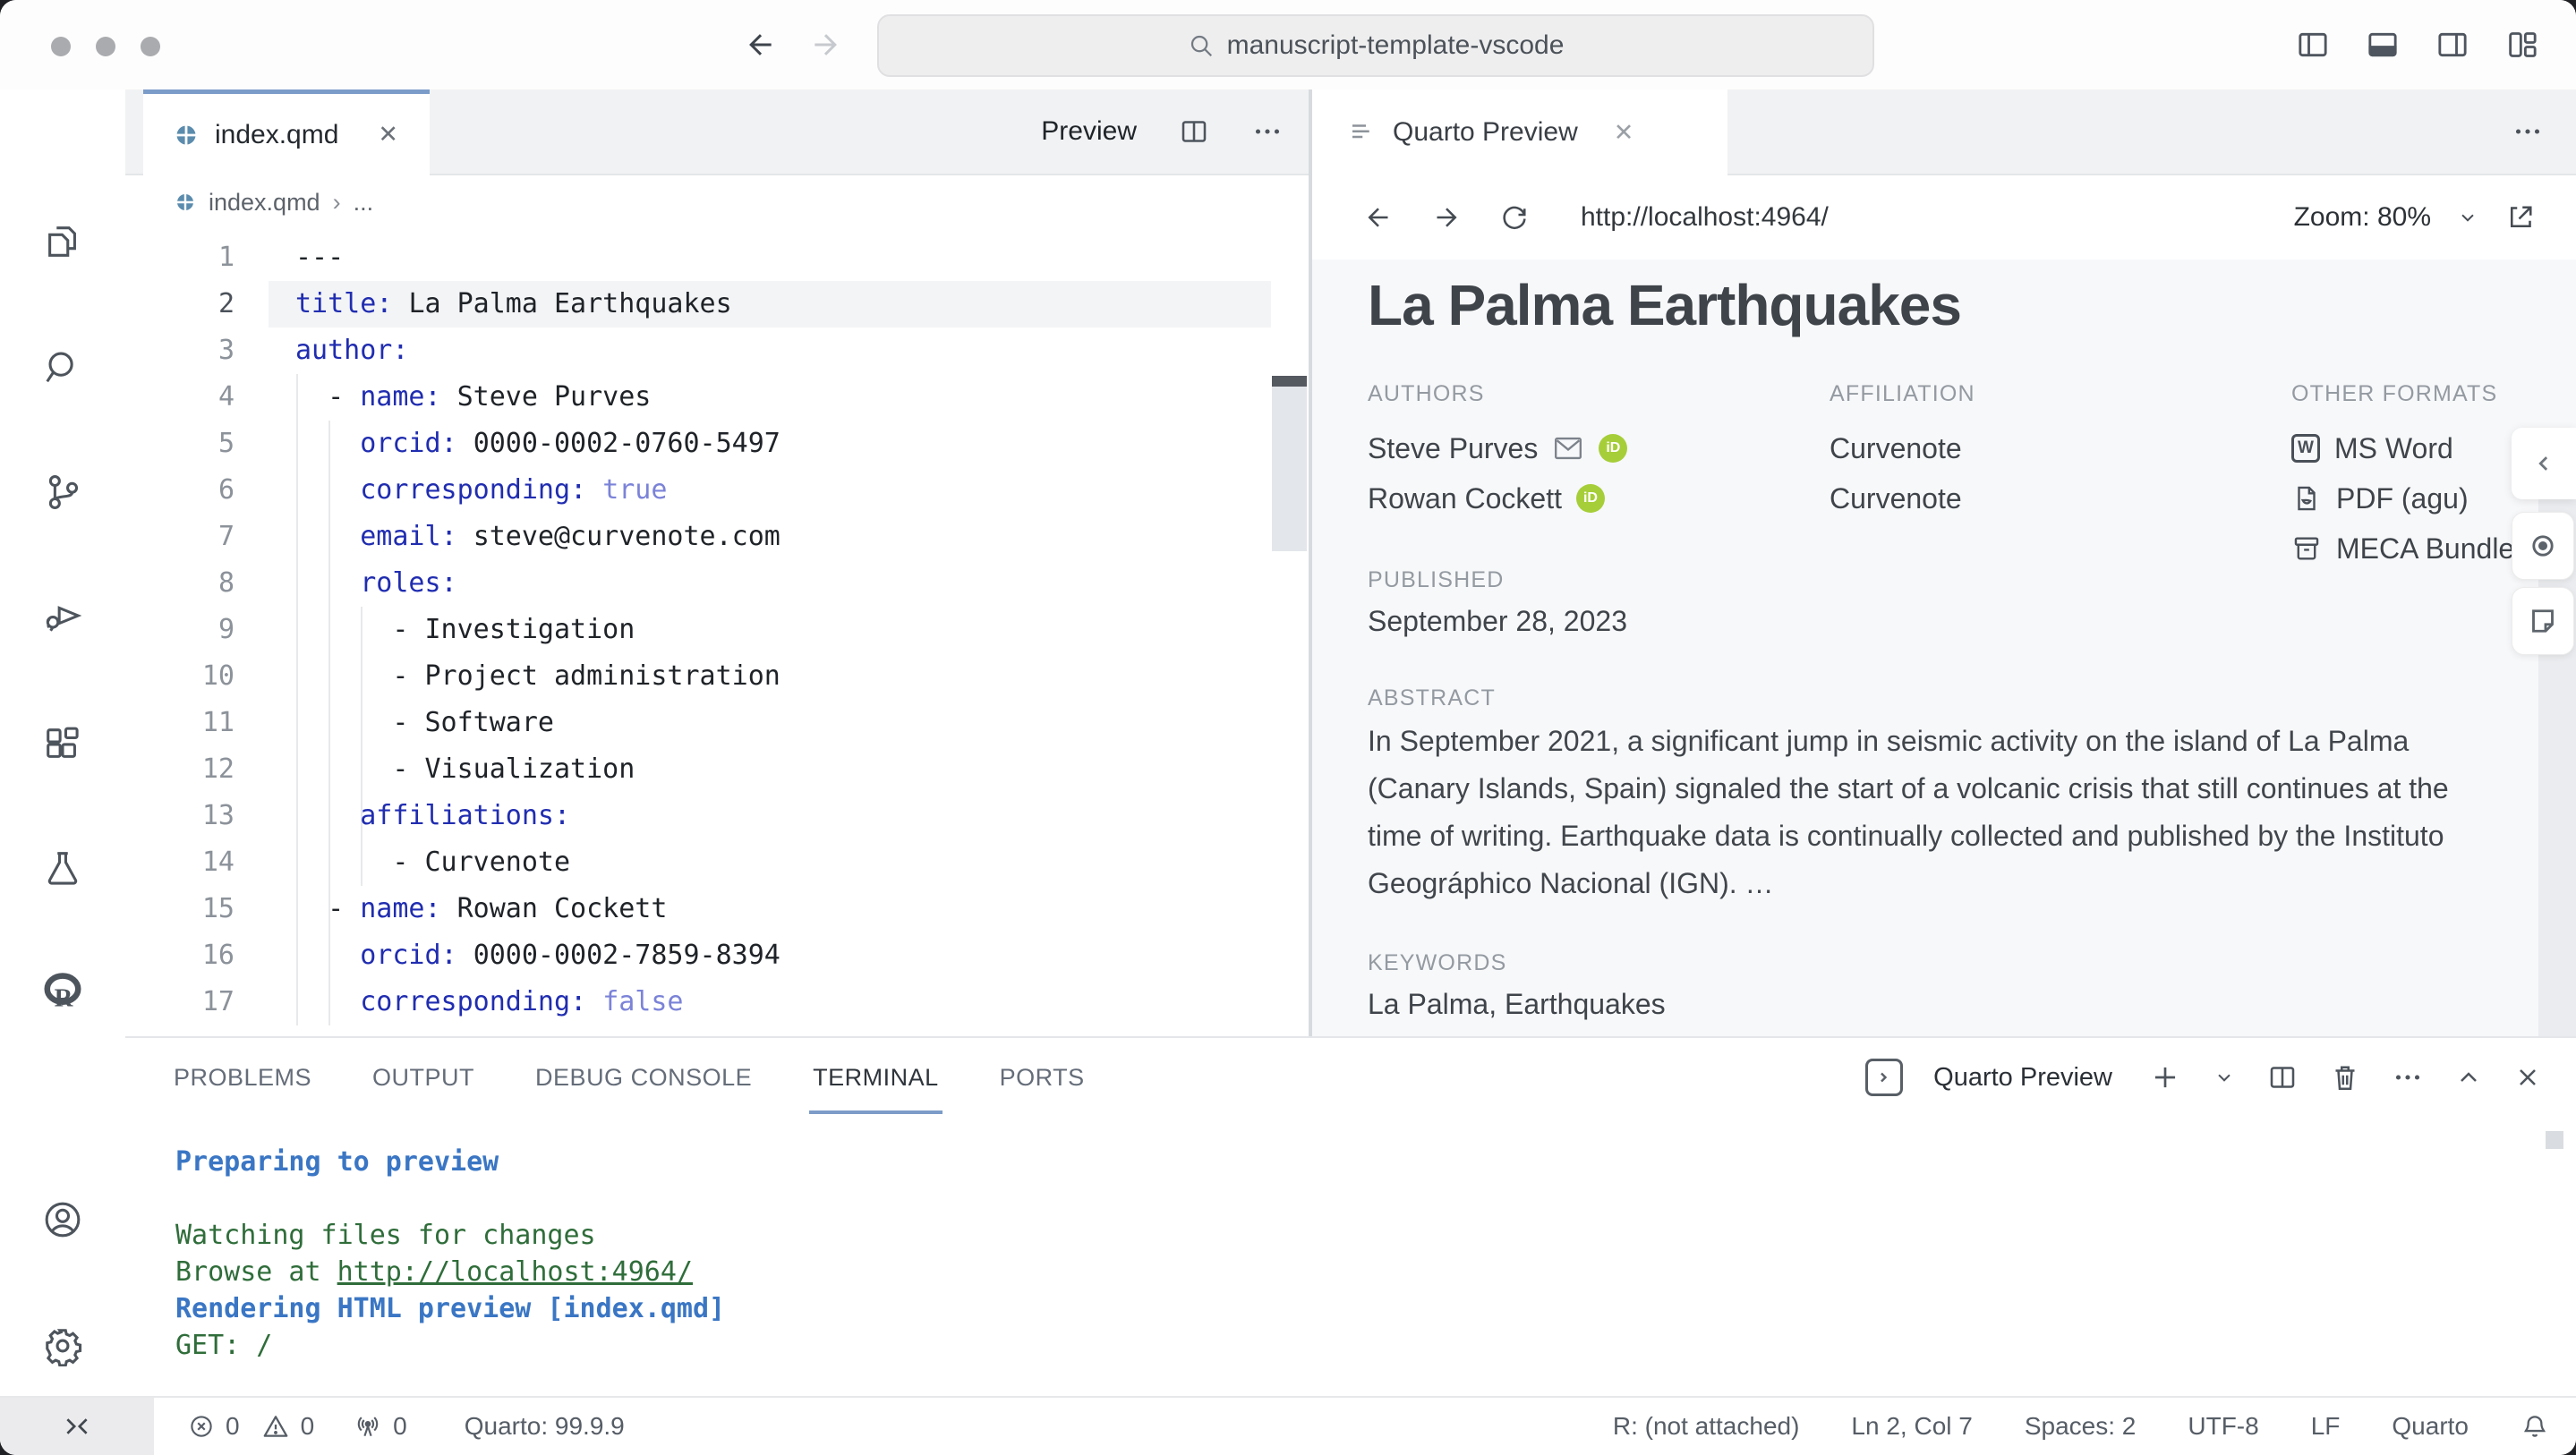 The image size is (2576, 1455). What do you see at coordinates (62, 991) in the screenshot?
I see `r-language-icon: R` at bounding box center [62, 991].